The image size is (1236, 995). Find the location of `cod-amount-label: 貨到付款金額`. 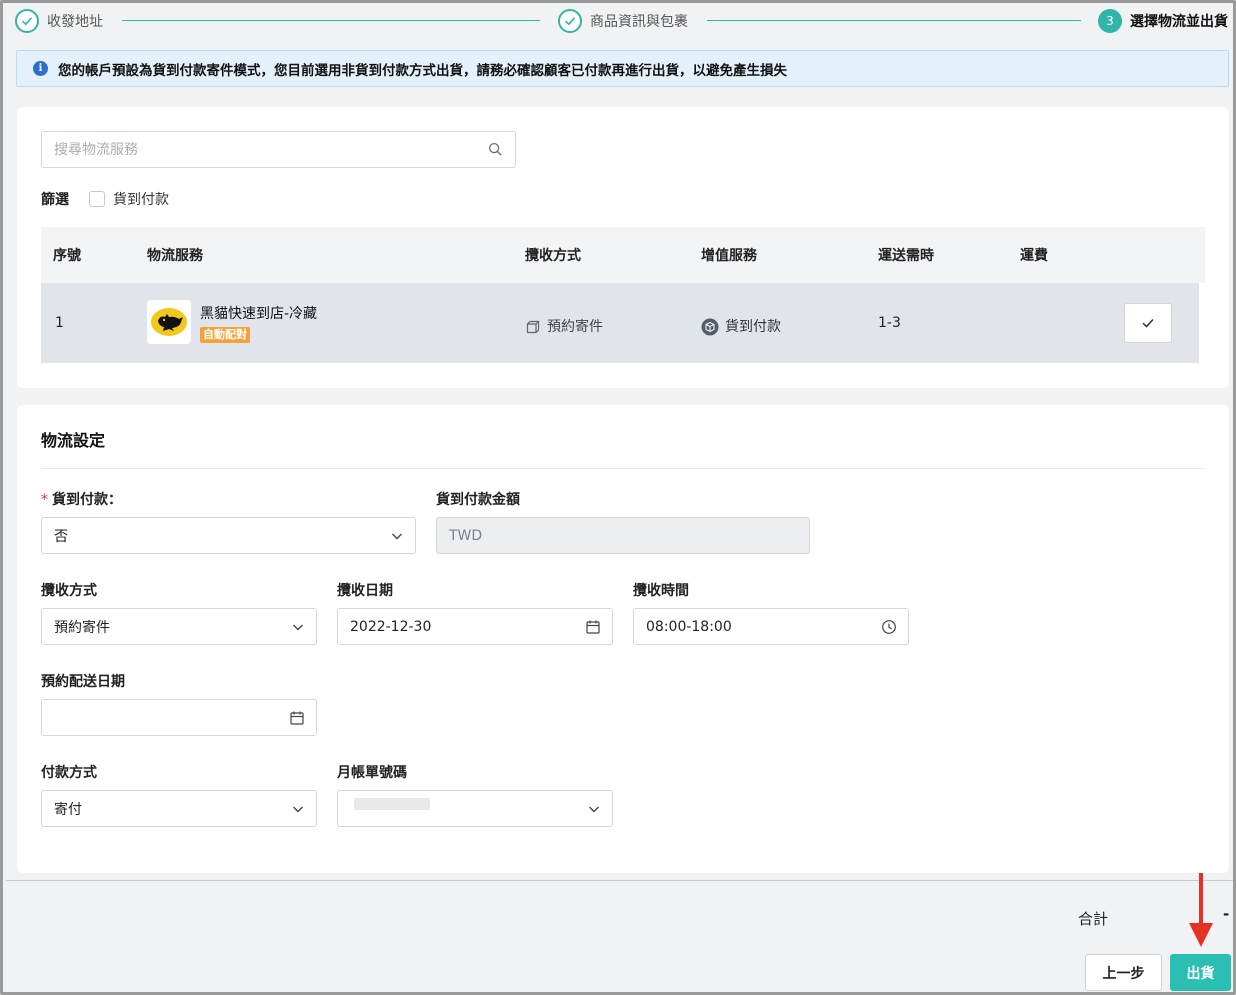

cod-amount-label: 貨到付款金額 is located at coordinates (478, 500).